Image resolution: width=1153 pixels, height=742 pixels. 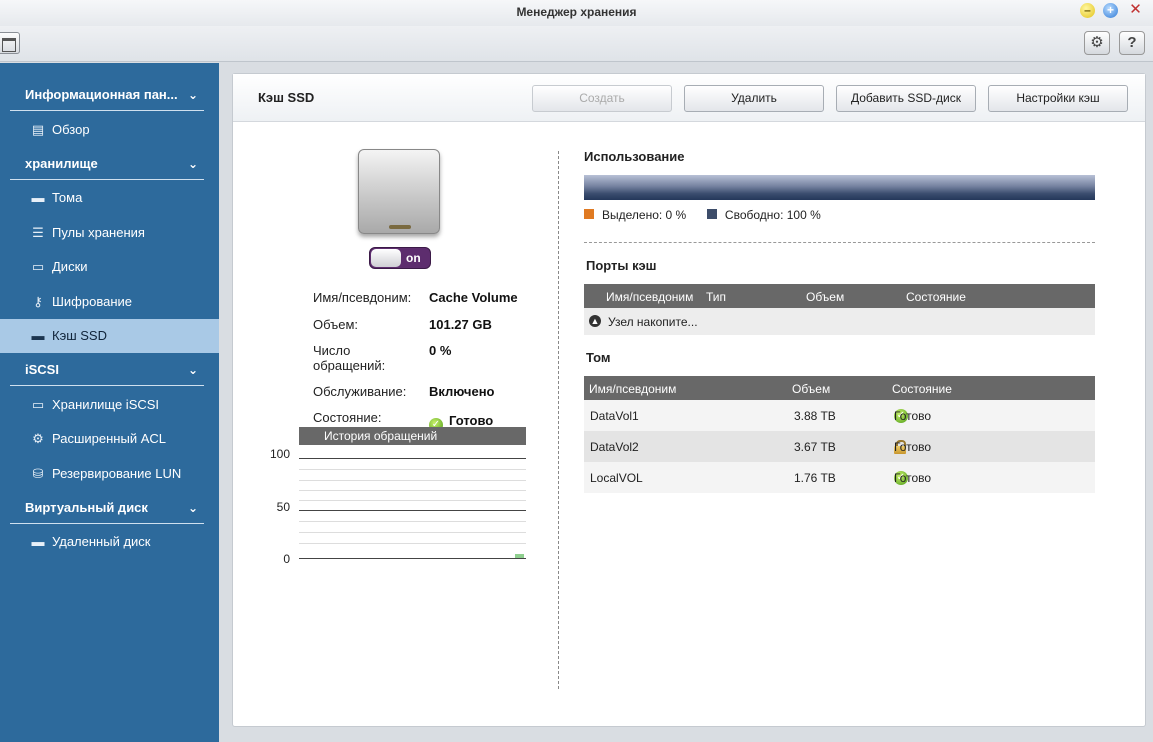 What do you see at coordinates (92, 301) in the screenshot?
I see `sidebar-item-label: Шифрование` at bounding box center [92, 301].